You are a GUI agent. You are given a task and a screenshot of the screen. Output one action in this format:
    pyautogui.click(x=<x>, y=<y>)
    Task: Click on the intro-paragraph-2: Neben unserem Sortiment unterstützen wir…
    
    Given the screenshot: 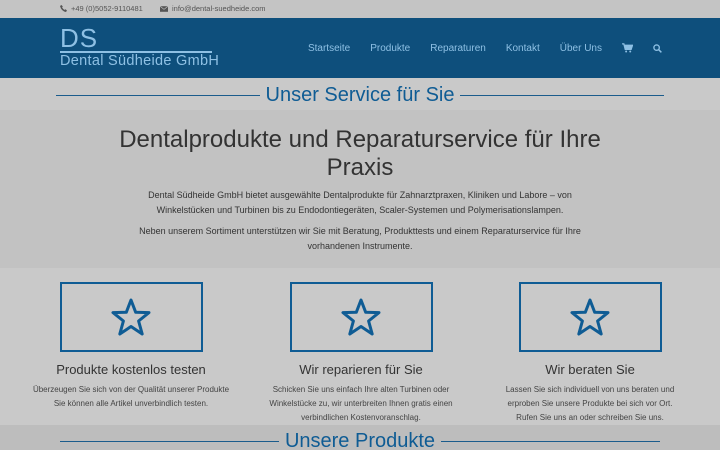 What is the action you would take?
    pyautogui.click(x=360, y=238)
    